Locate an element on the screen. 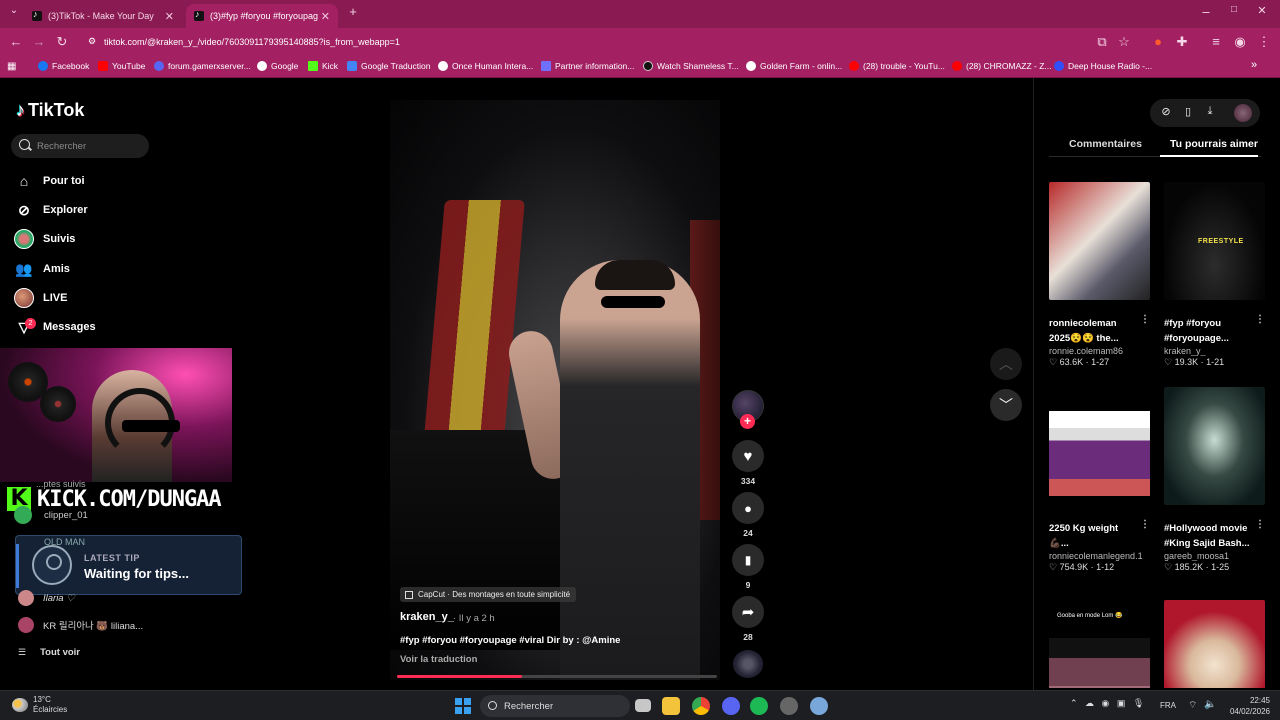 The width and height of the screenshot is (1280, 720). chevron-down-icon: ﹀ is located at coordinates (1006, 405).